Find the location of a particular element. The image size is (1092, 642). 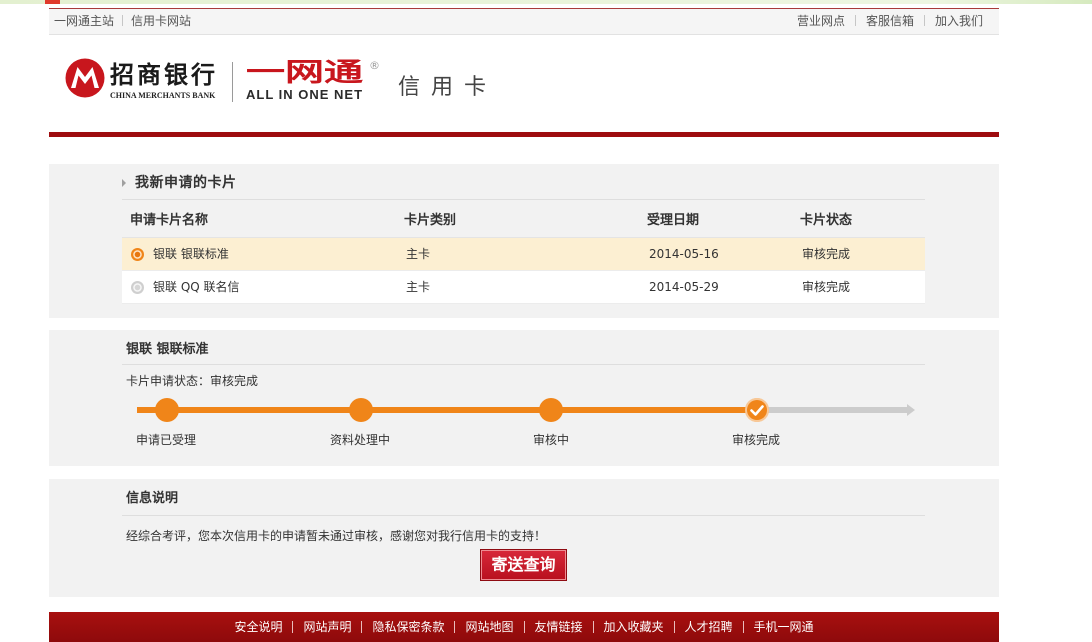

bank-name: 招商银行 is located at coordinates (164, 75).